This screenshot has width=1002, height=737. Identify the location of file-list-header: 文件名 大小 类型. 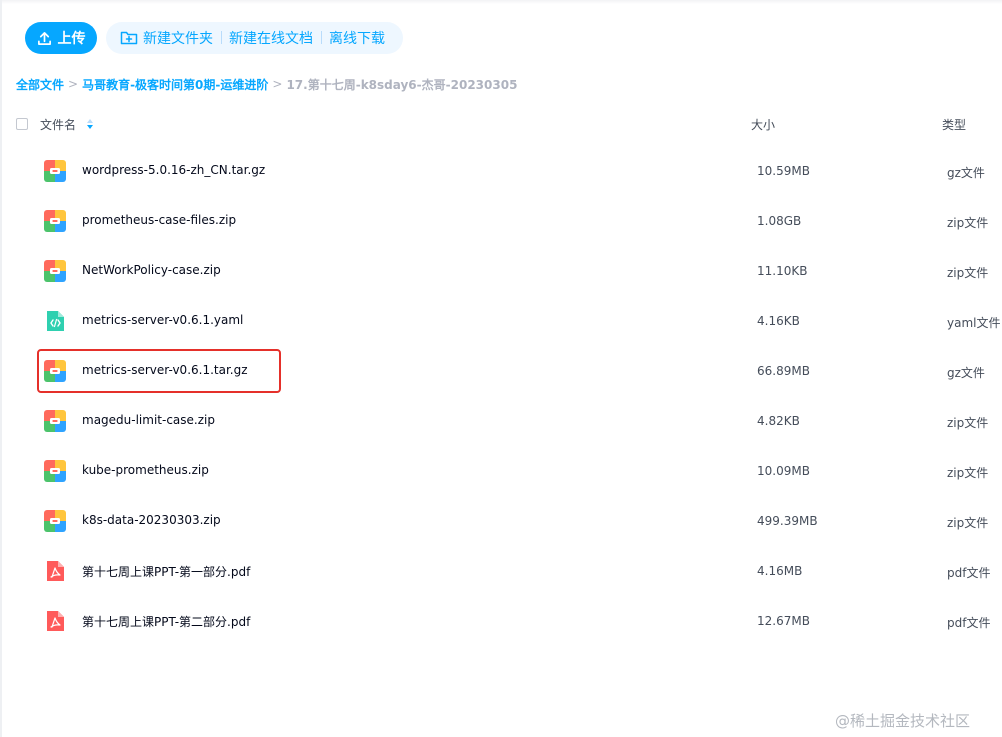
(509, 125).